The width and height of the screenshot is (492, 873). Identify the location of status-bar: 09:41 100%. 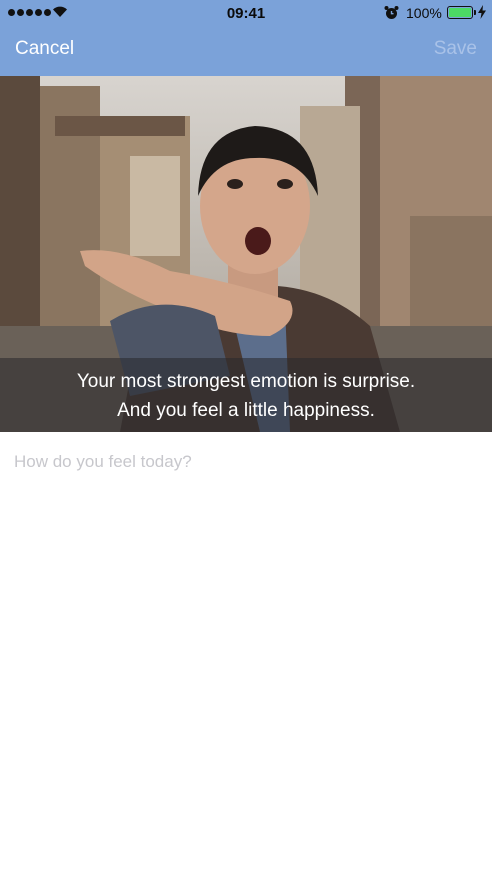
(246, 13).